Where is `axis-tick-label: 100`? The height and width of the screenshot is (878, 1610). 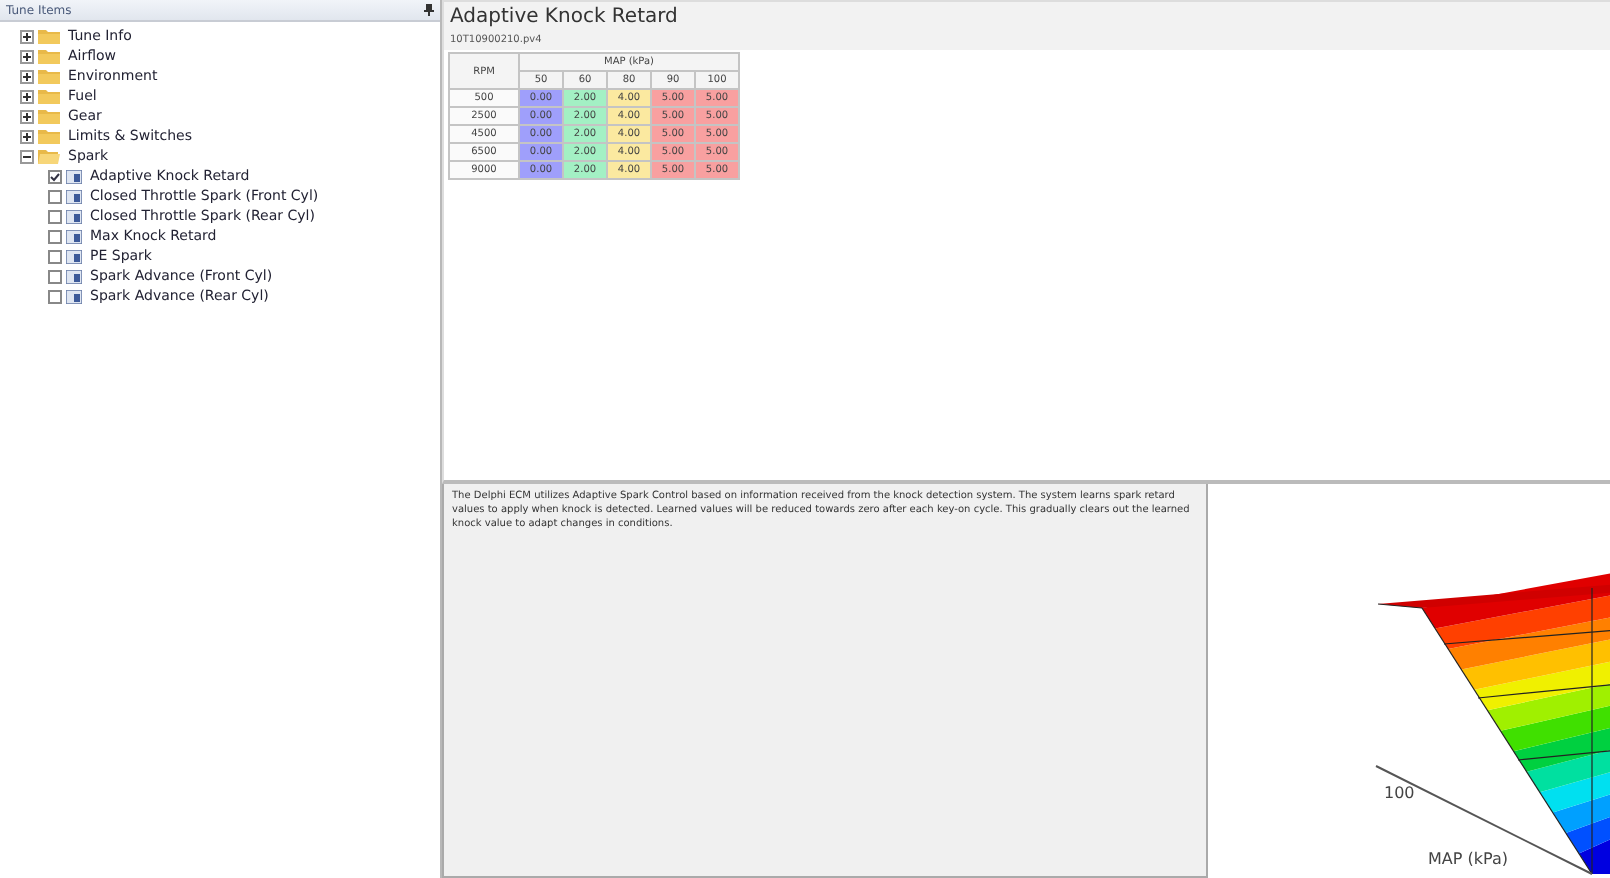 axis-tick-label: 100 is located at coordinates (1399, 793).